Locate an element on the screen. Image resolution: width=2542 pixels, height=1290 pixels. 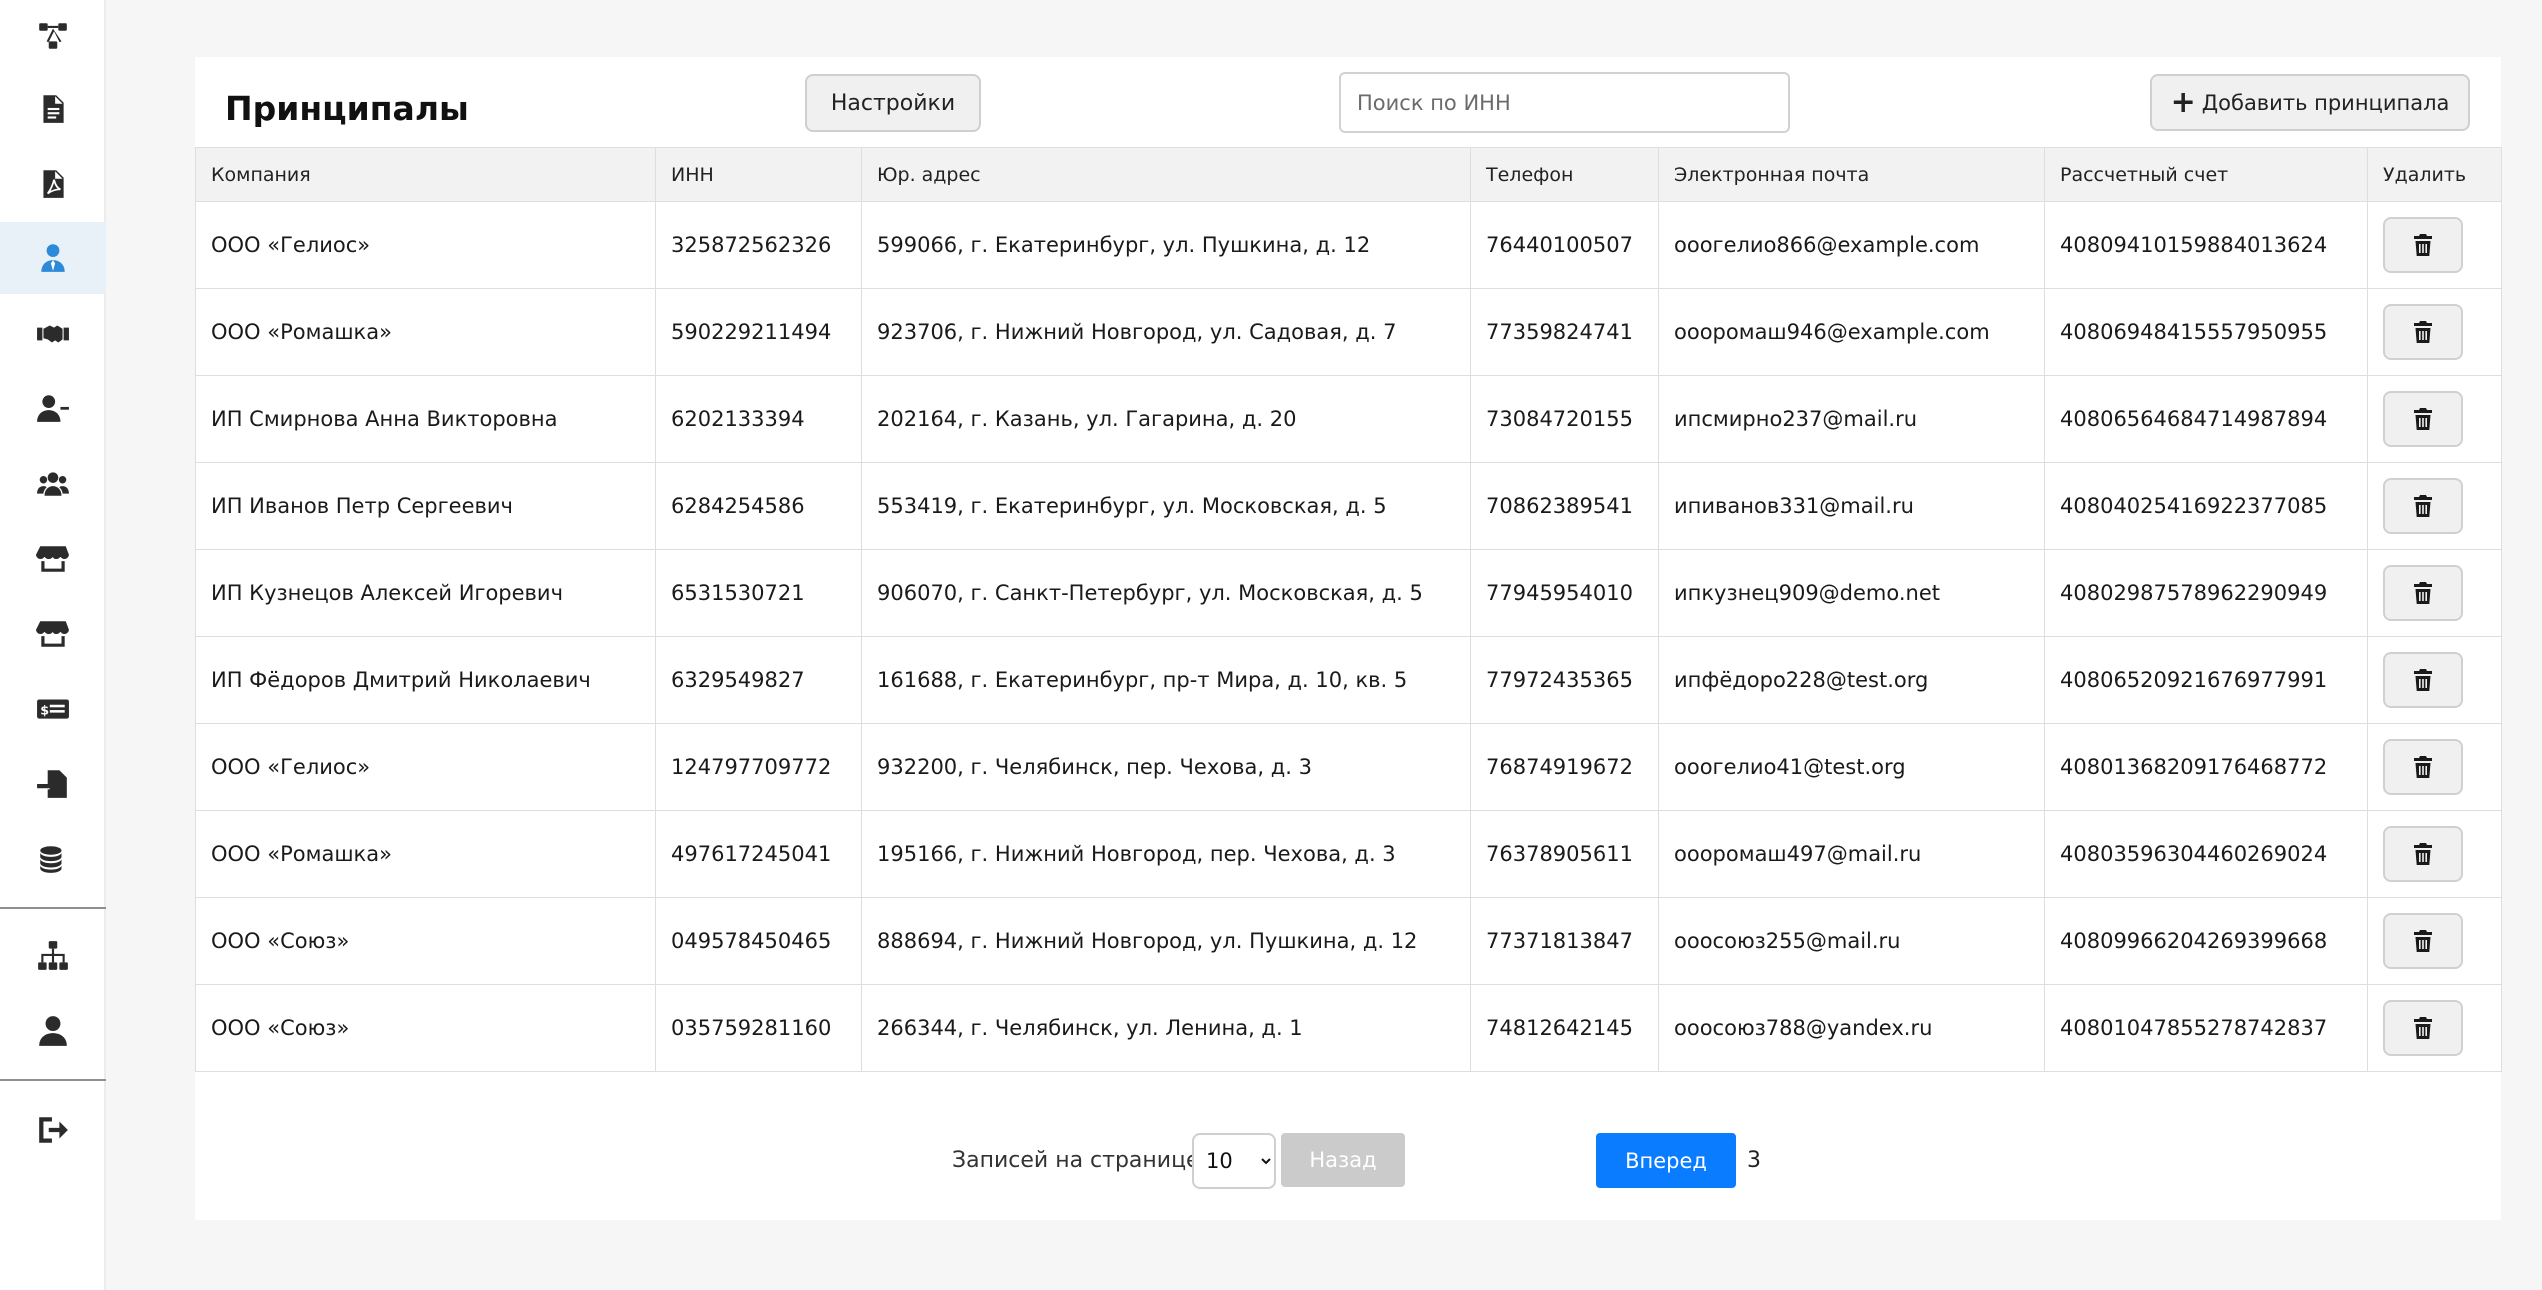
cell-email: ипсмирно237@mail.ru is located at coordinates (1851, 419).